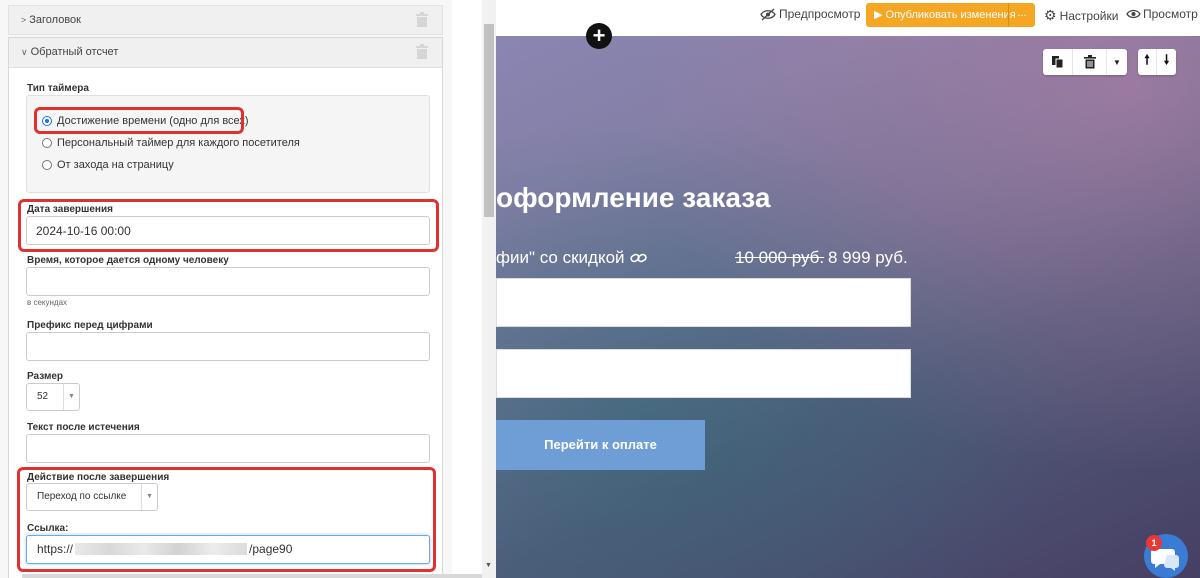 The image size is (1200, 578). I want to click on view-button: Просмотр, so click(1162, 14).